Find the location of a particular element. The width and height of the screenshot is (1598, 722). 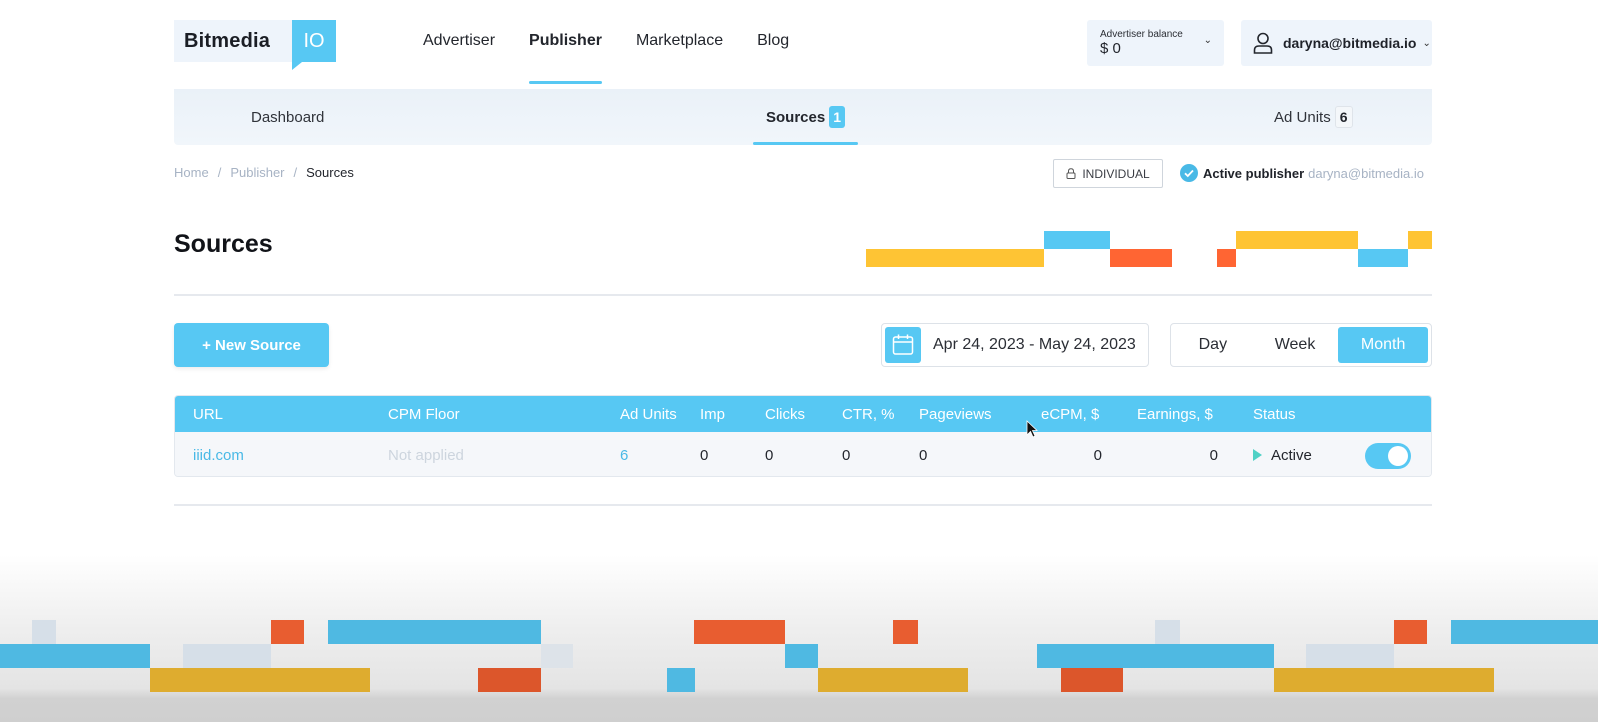

tab-ad-units: Ad Units 6 is located at coordinates (1313, 117).